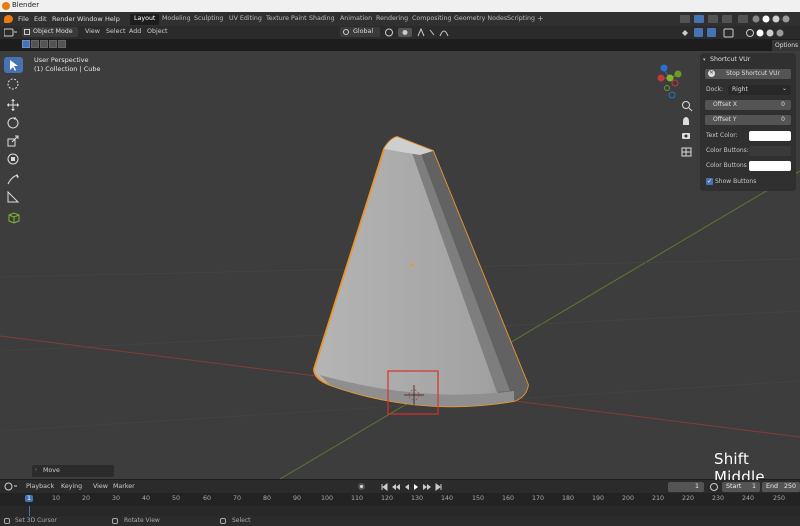  Describe the element at coordinates (759, 90) in the screenshot. I see `dock-dropdown: Right ⌄` at that location.